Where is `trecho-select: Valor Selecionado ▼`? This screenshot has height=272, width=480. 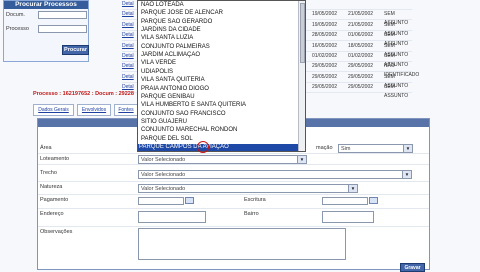 trecho-select: Valor Selecionado ▼ is located at coordinates (275, 174).